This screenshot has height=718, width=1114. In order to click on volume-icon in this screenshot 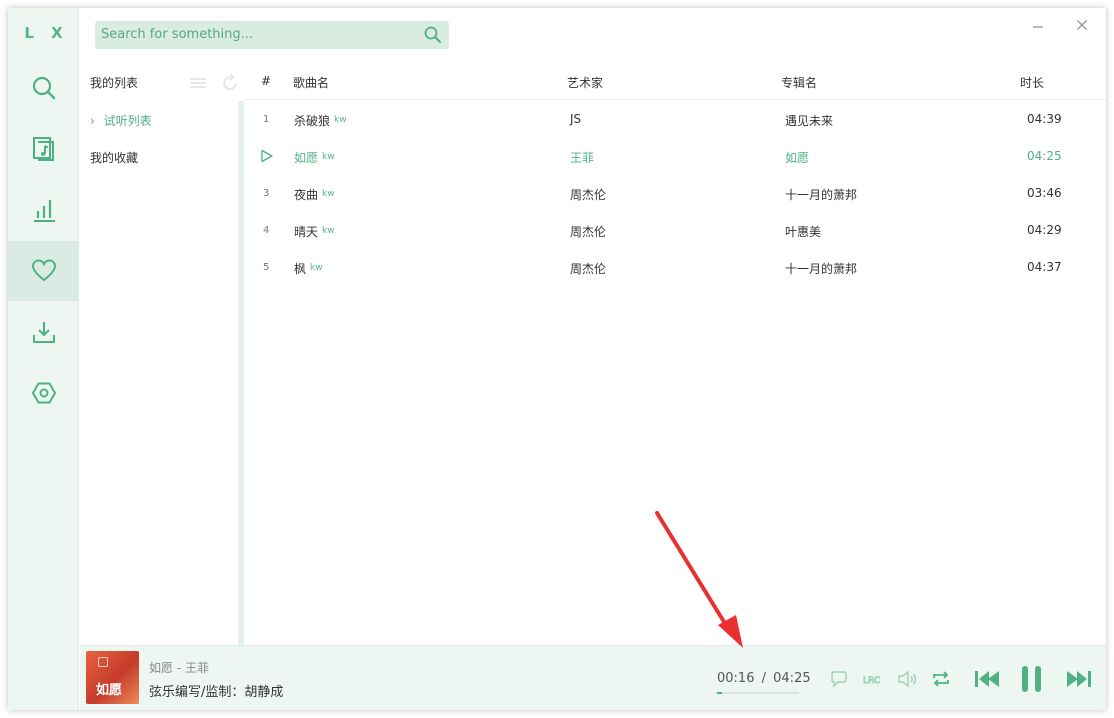, I will do `click(907, 679)`.